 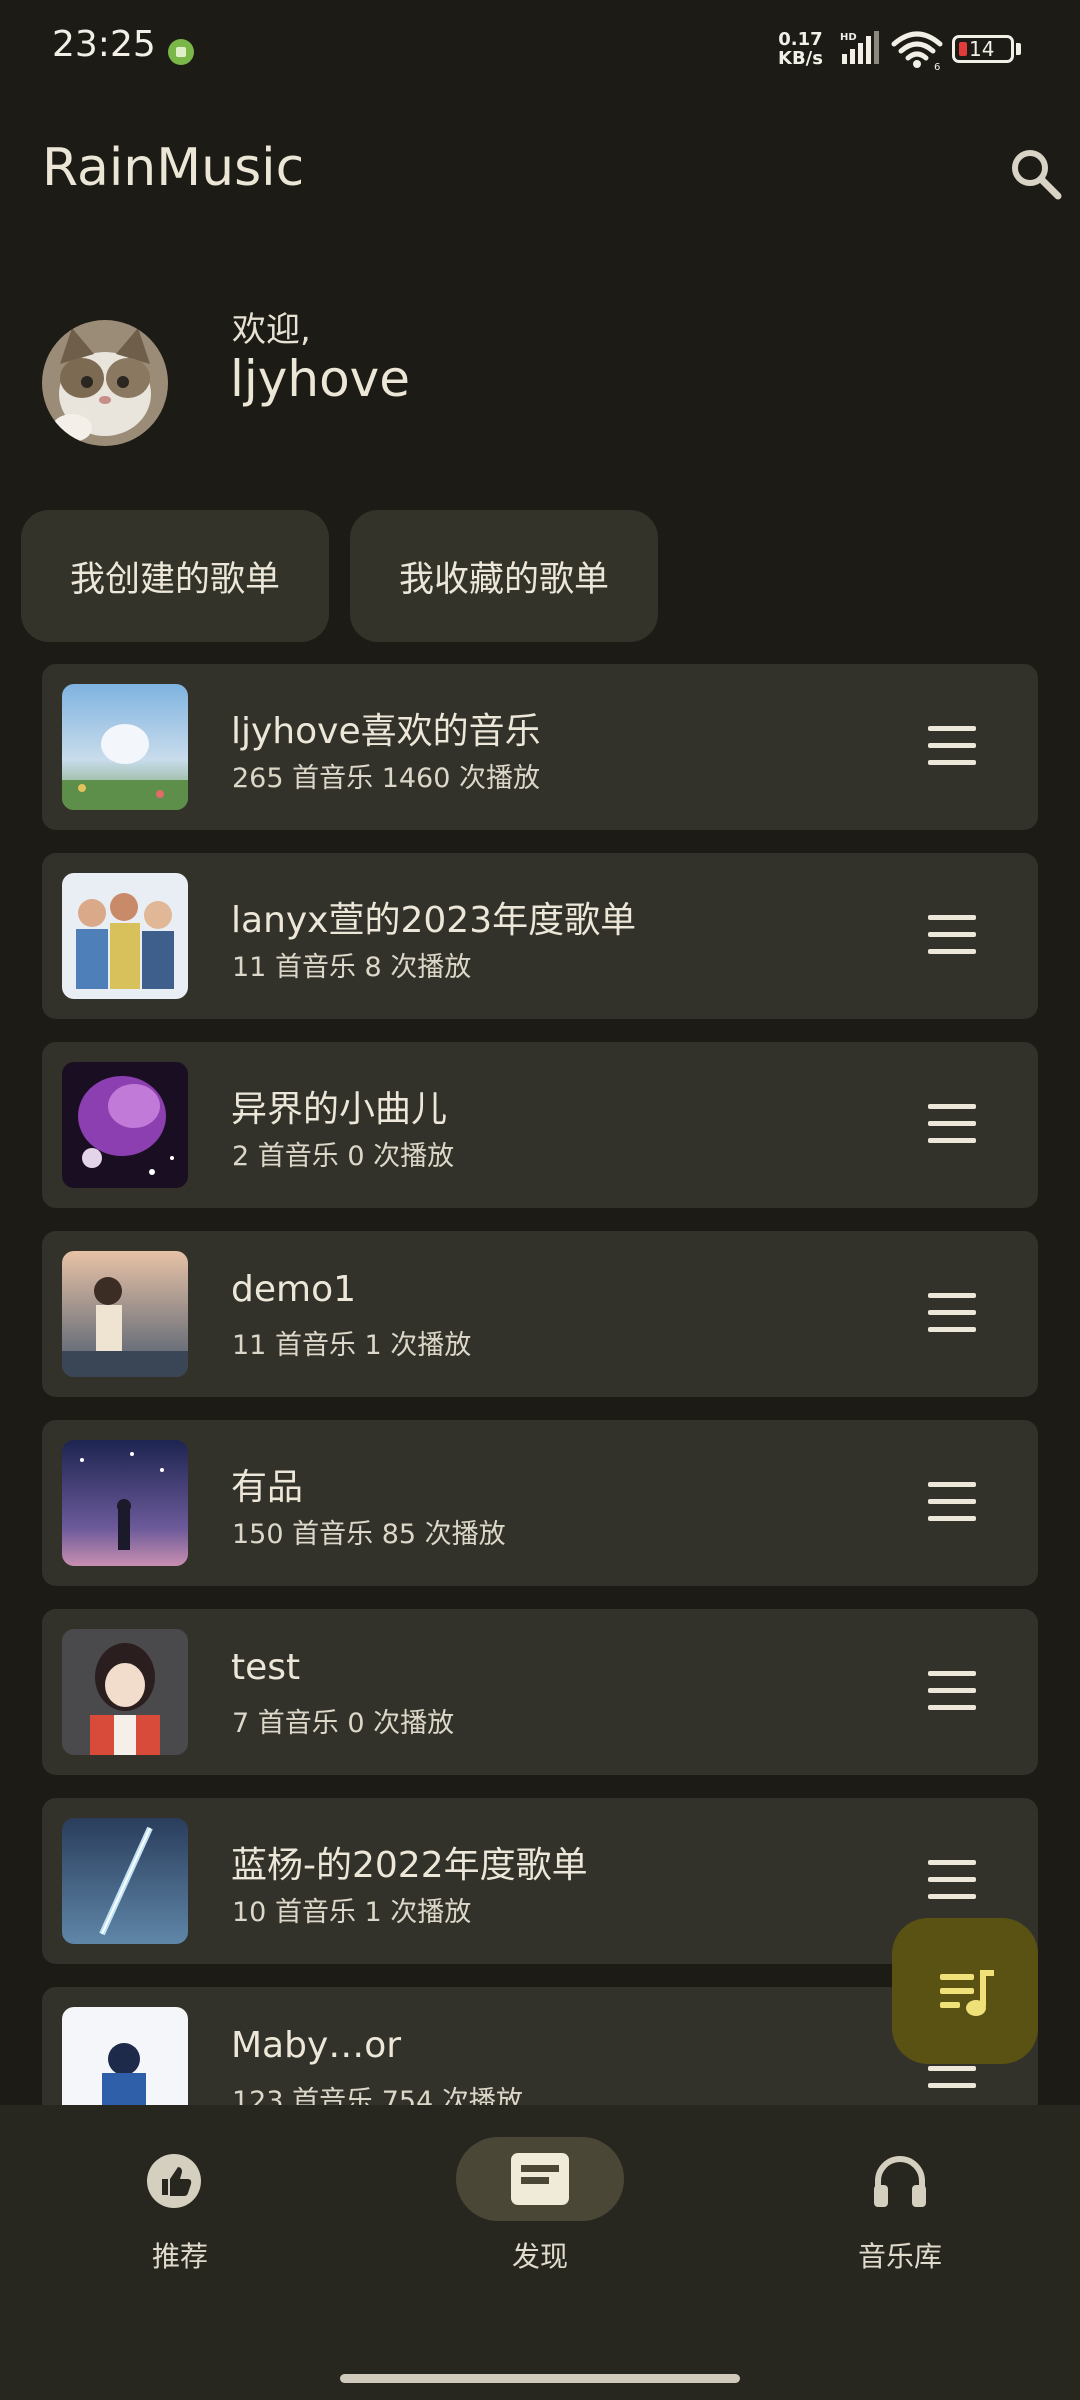 I want to click on bottom-navigation: 推荐 发现 音乐库, so click(x=540, y=2252).